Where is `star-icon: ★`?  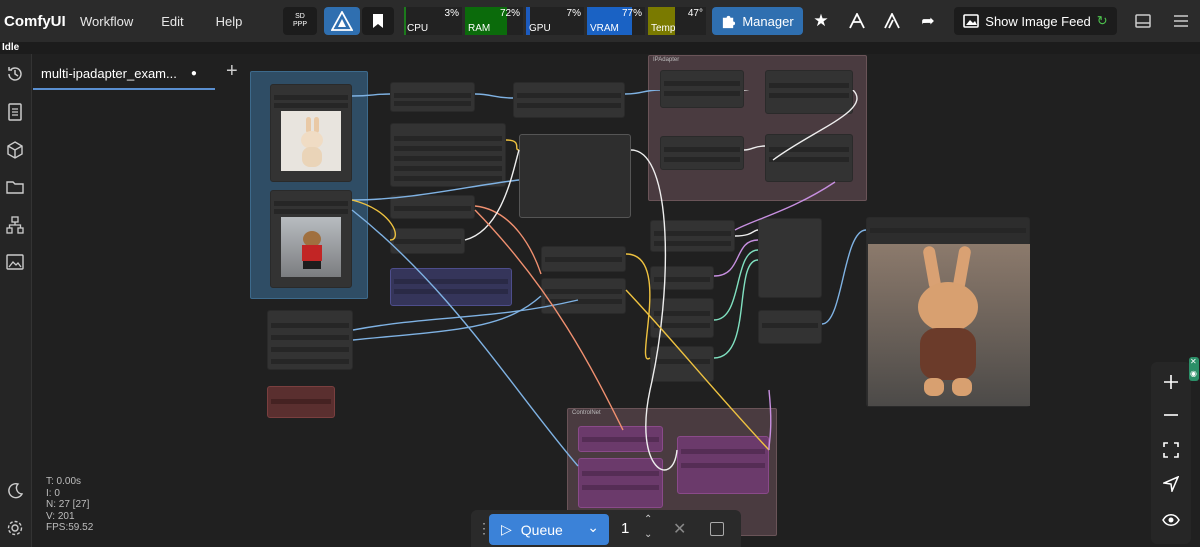
star-icon: ★ is located at coordinates (821, 20).